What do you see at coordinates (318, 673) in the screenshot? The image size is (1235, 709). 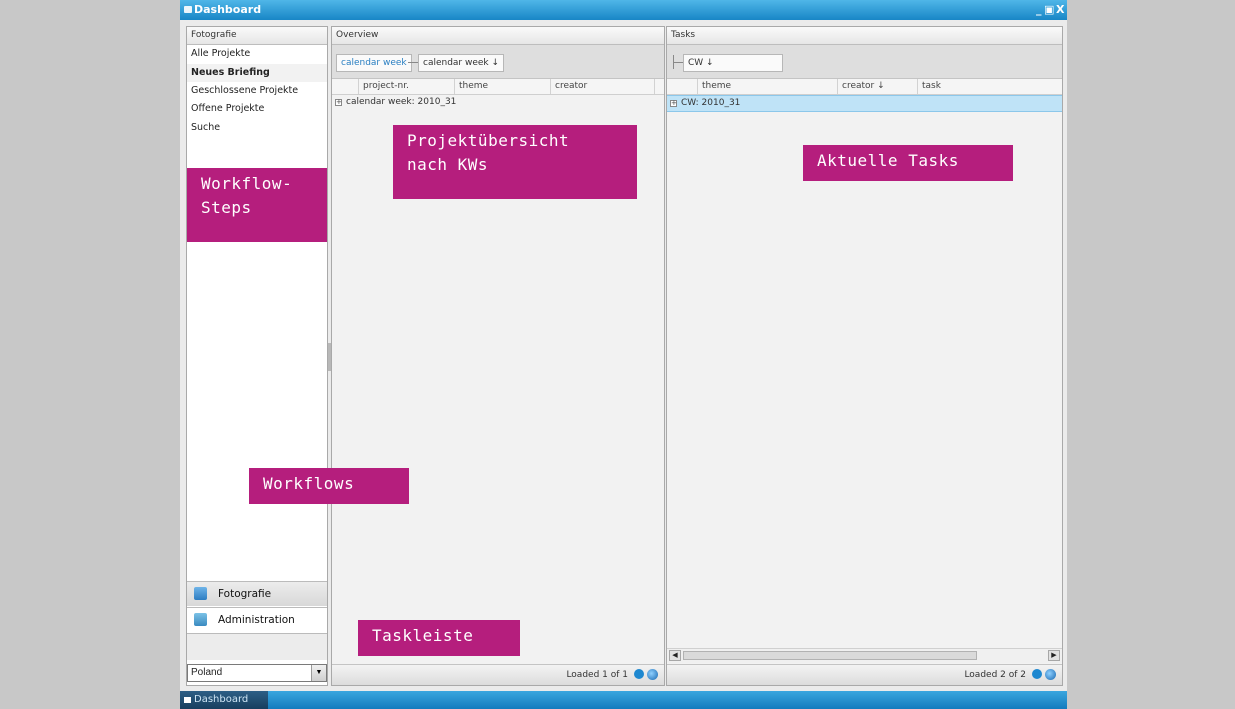 I see `chevron-down-icon: ▼` at bounding box center [318, 673].